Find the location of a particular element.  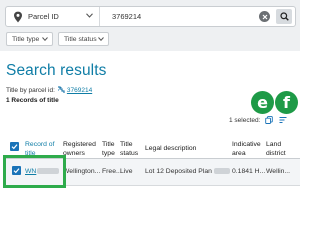

clear-search-button is located at coordinates (264, 16).